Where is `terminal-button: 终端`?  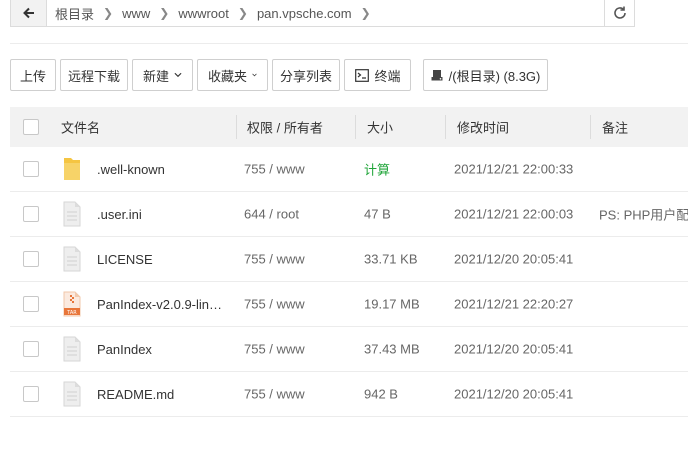 terminal-button: 终端 is located at coordinates (377, 75).